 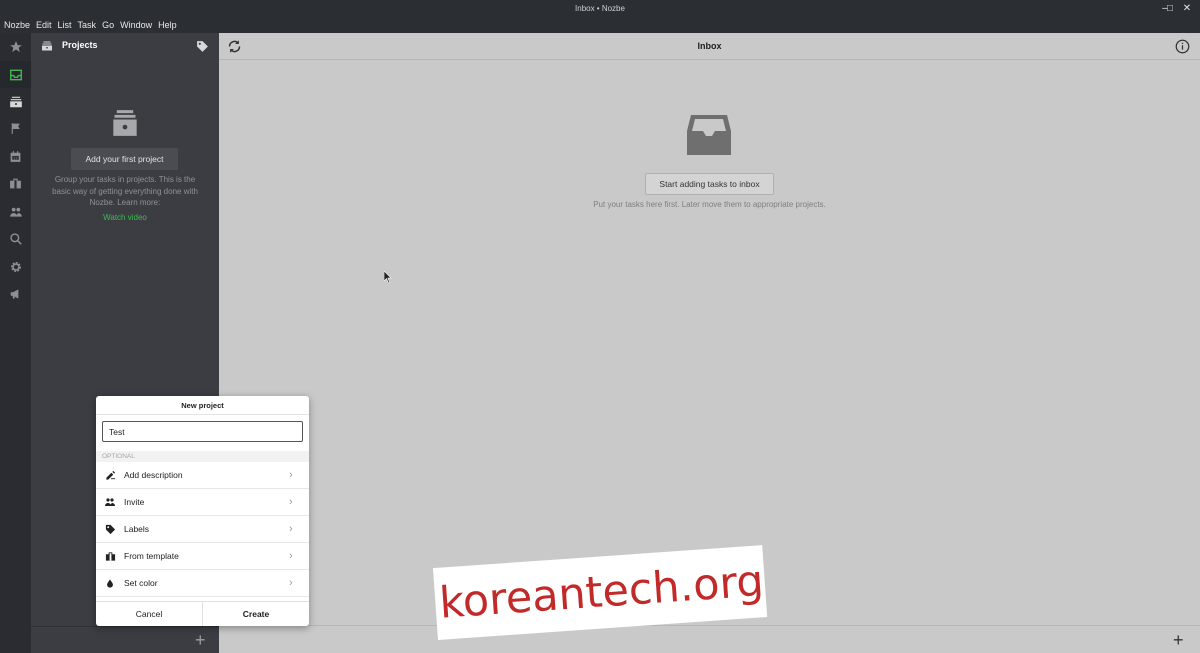 I want to click on set-color-option: Set color ›, so click(x=202, y=583).